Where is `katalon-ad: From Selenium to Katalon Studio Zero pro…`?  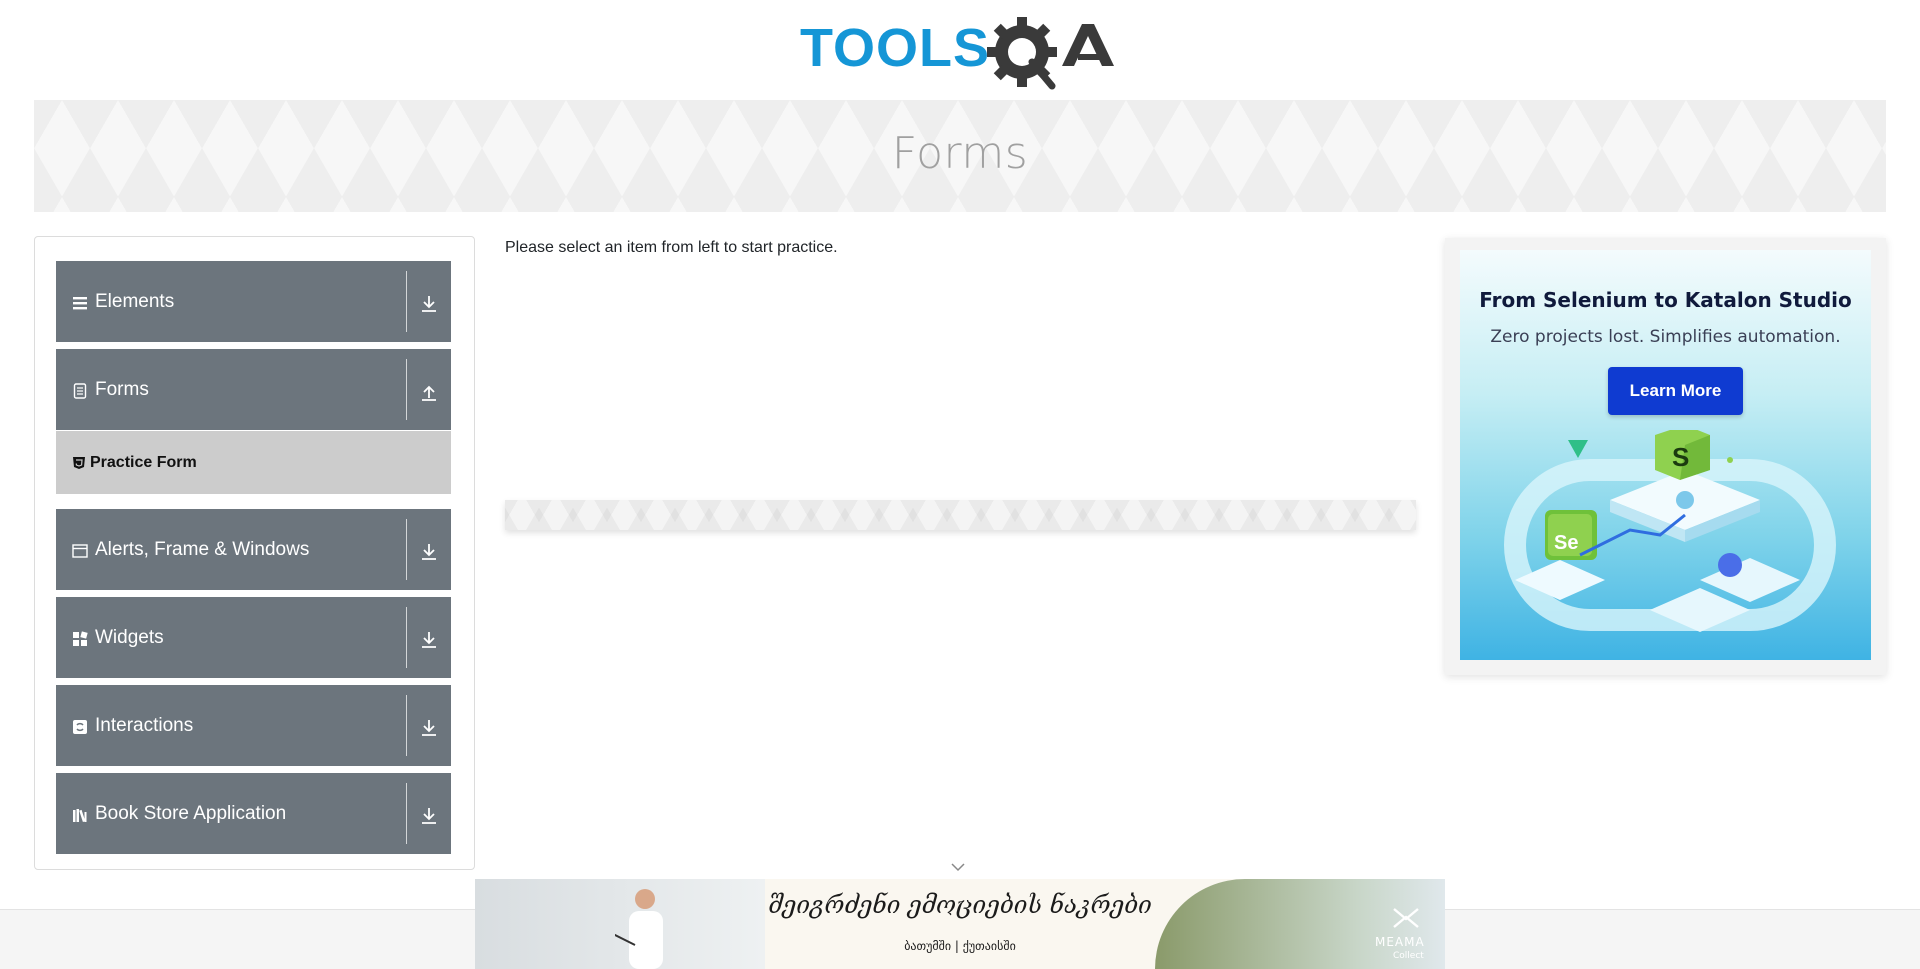 katalon-ad: From Selenium to Katalon Studio Zero pro… is located at coordinates (1665, 455).